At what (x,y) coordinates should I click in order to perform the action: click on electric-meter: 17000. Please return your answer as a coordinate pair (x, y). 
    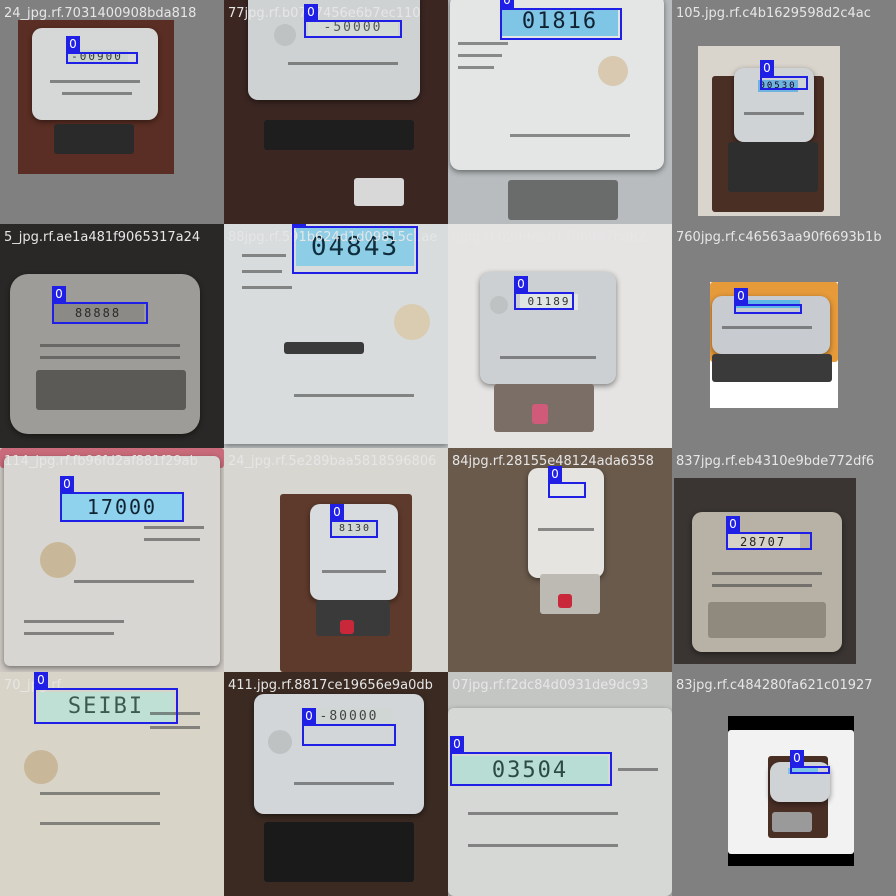
    Looking at the image, I should click on (112, 561).